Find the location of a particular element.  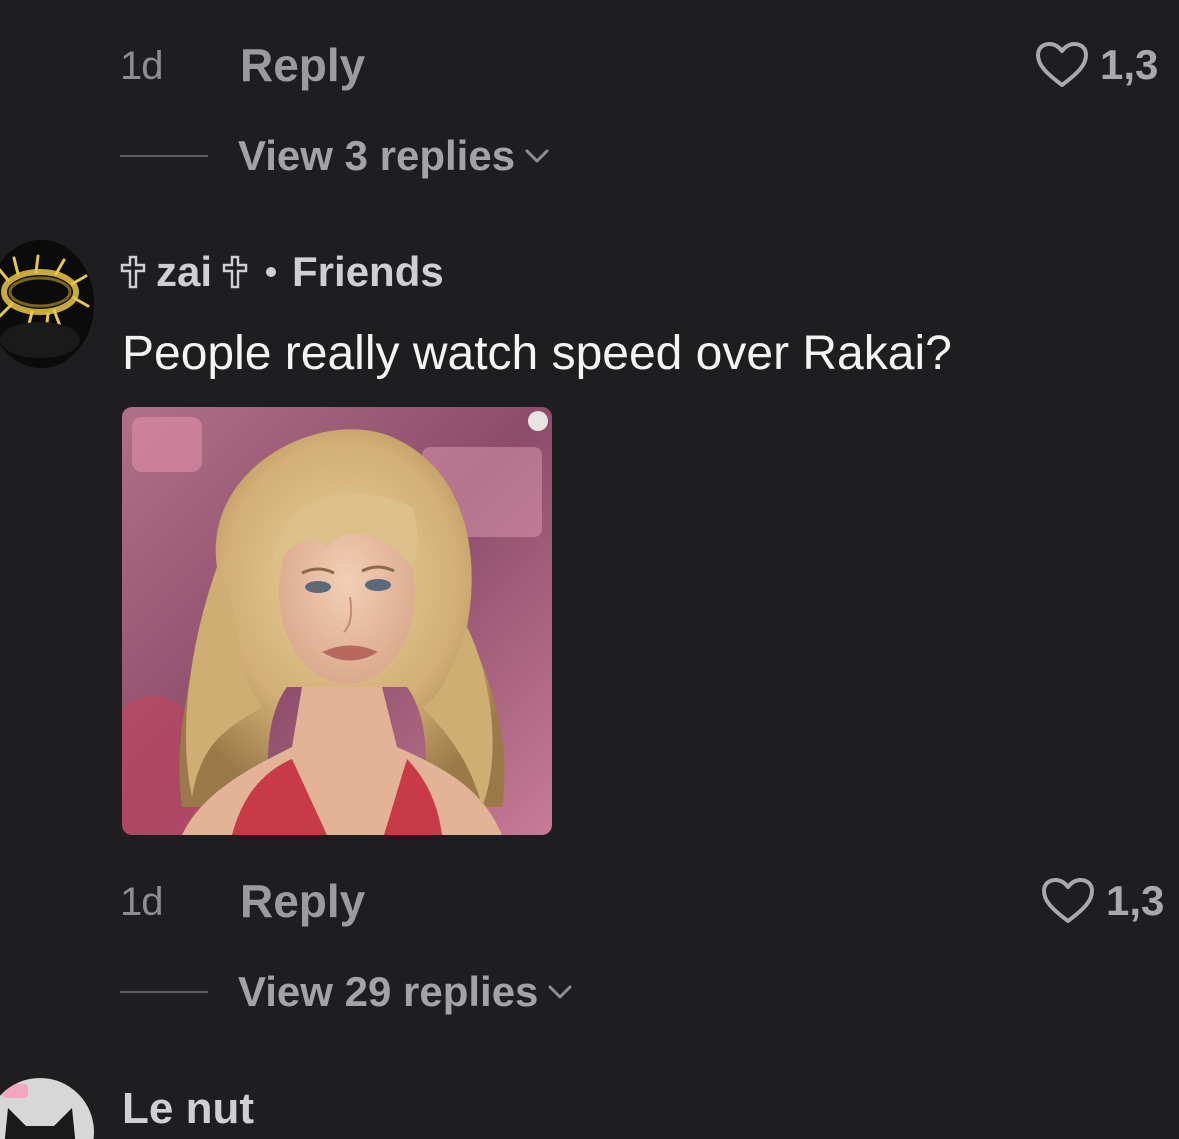

view-replies-button: View 3 replies is located at coordinates (335, 156).